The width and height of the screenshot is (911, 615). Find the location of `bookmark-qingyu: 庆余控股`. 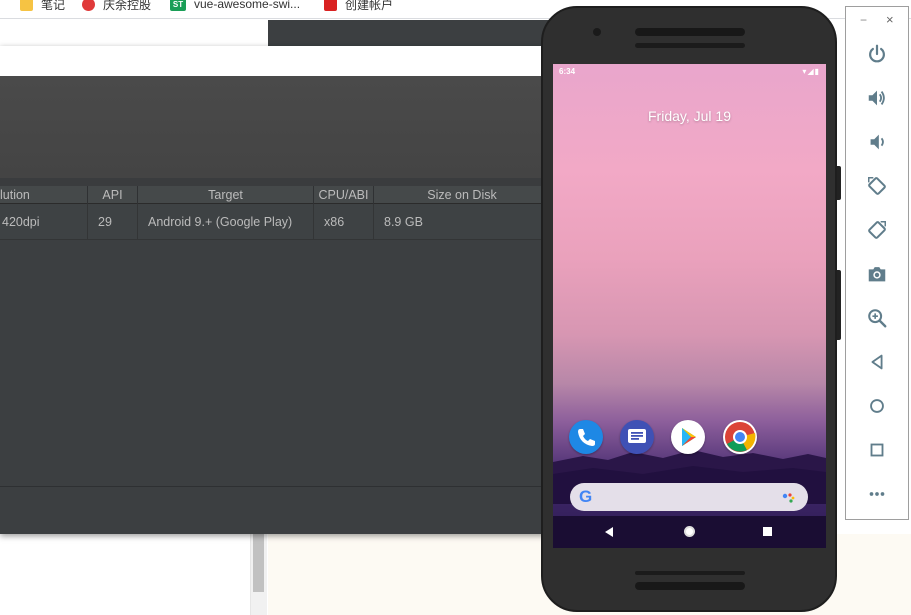

bookmark-qingyu: 庆余控股 is located at coordinates (116, 6).